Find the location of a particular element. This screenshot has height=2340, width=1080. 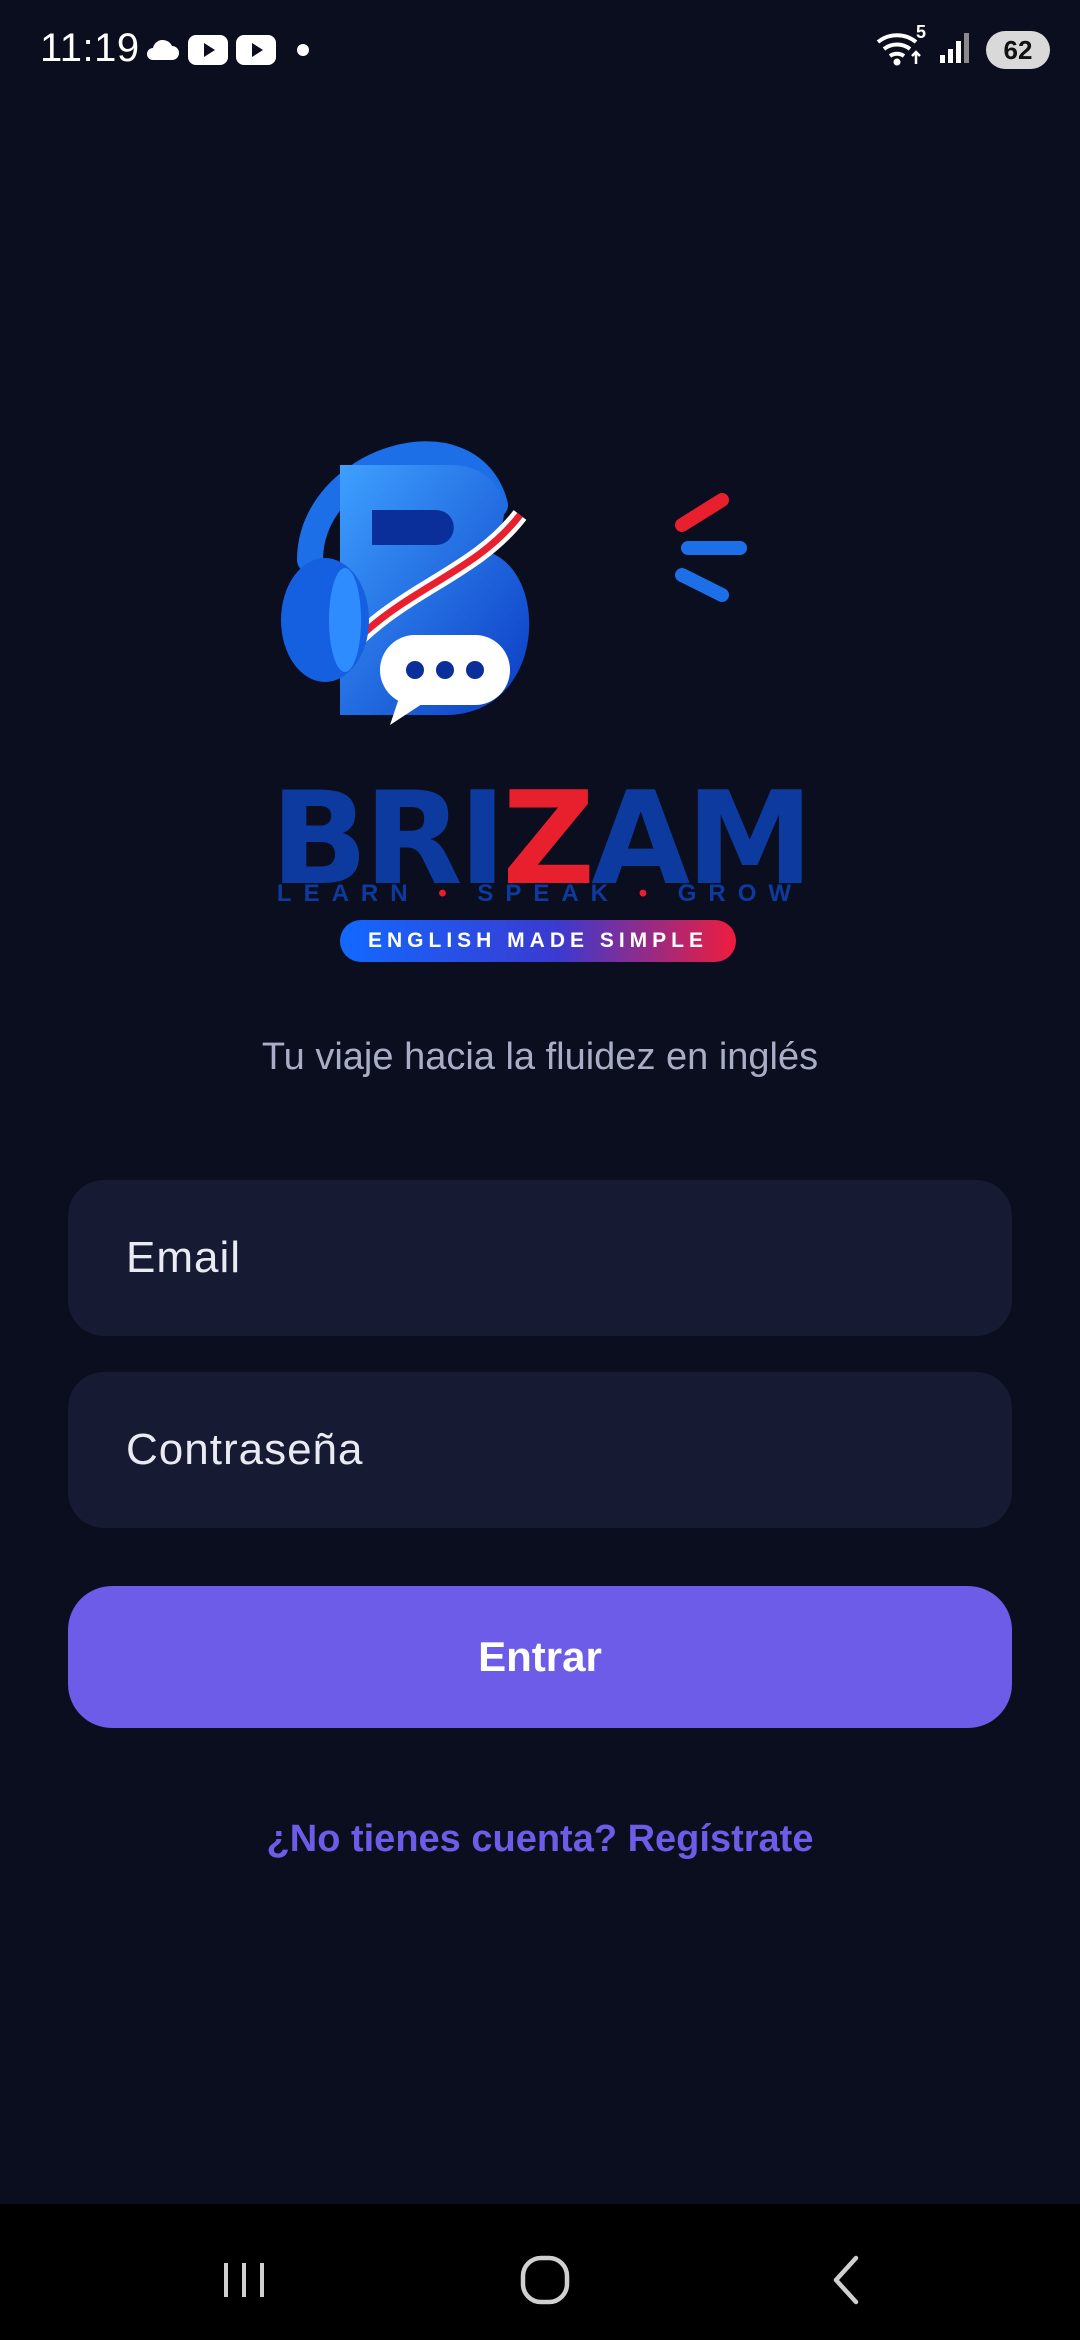

register-link: ¿No tienes cuenta? Regístrate is located at coordinates (540, 1839).